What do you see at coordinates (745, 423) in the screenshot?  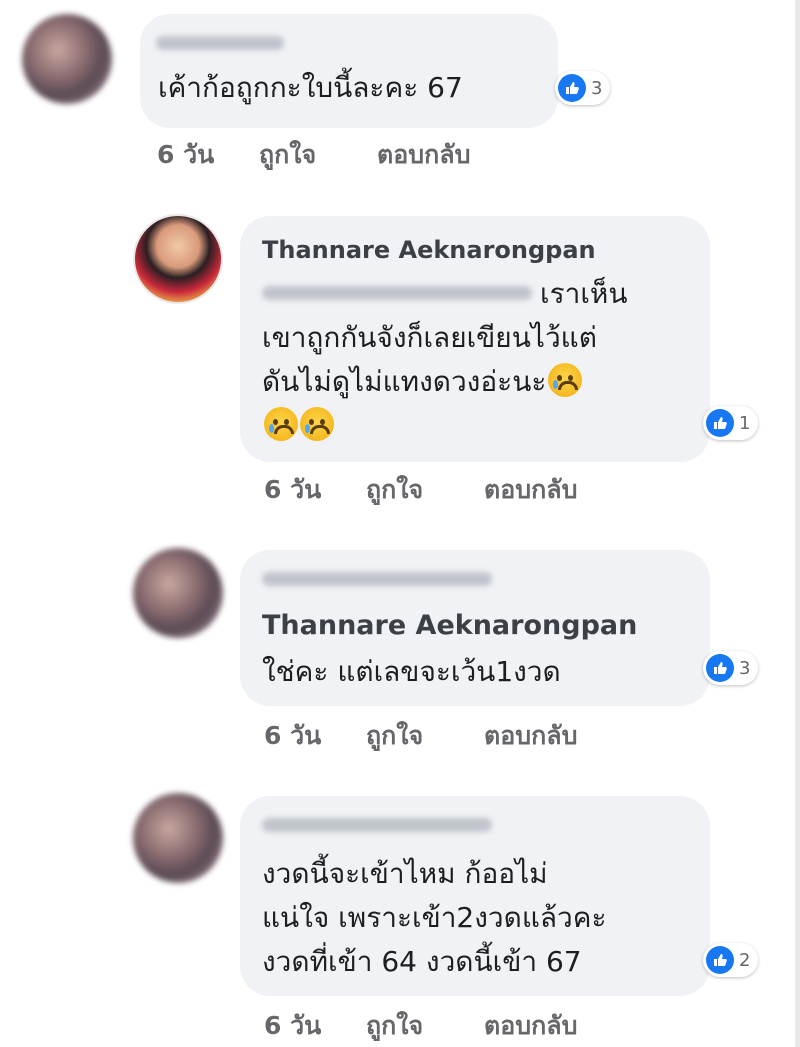 I see `reaction-count: 1` at bounding box center [745, 423].